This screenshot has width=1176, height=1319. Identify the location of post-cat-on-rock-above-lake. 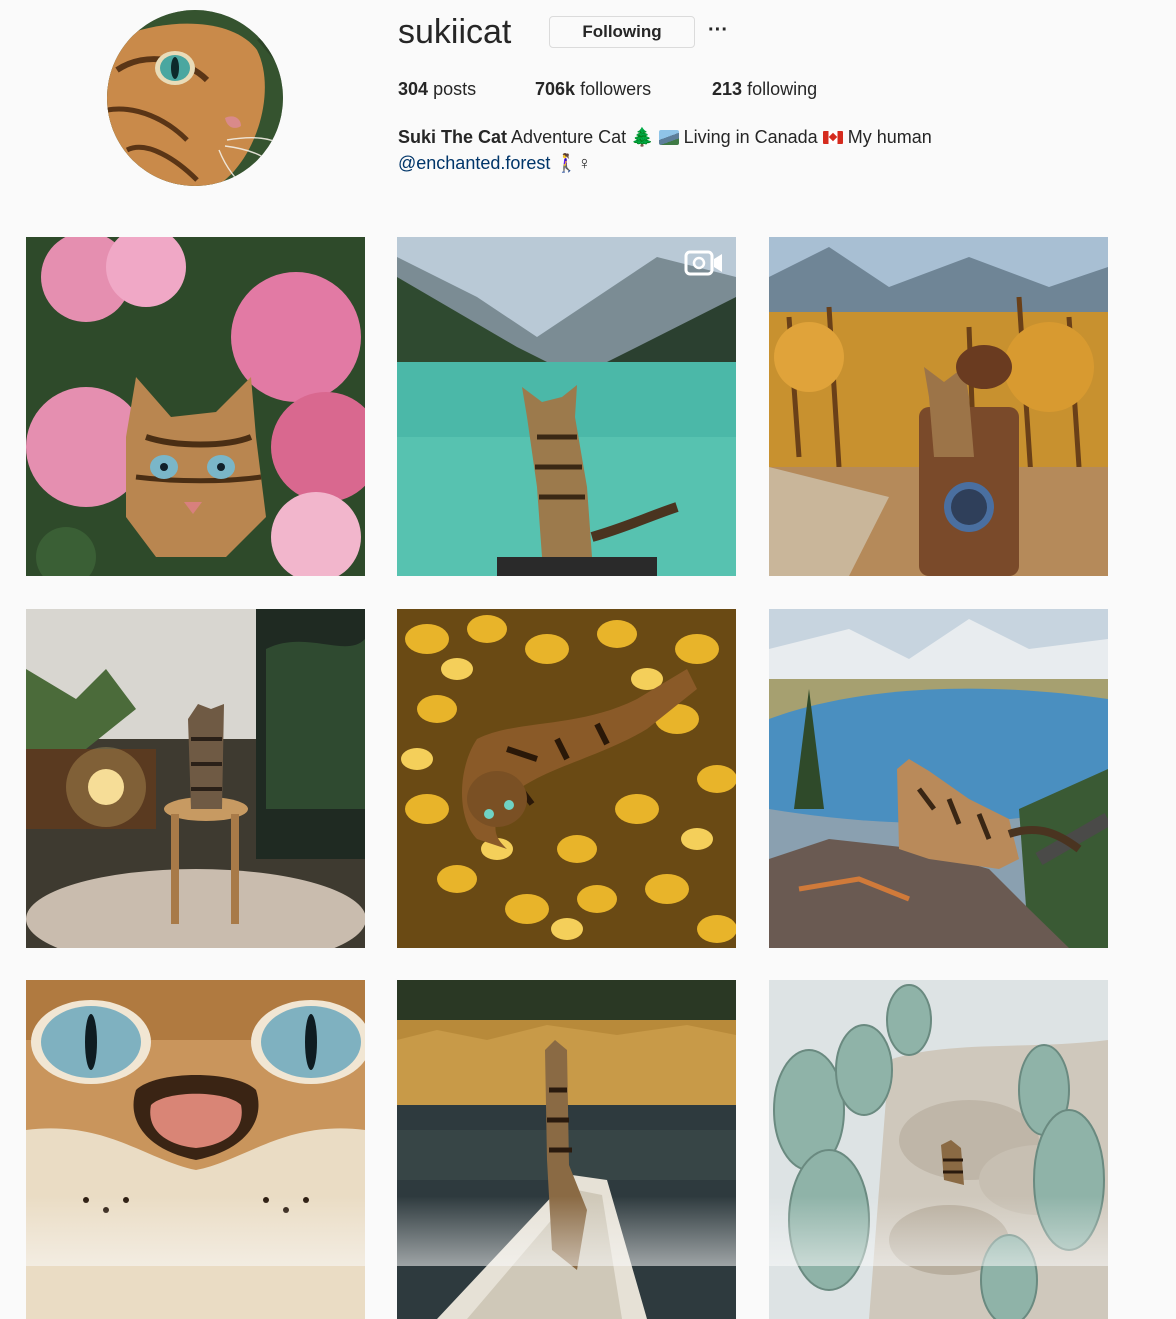
(938, 778).